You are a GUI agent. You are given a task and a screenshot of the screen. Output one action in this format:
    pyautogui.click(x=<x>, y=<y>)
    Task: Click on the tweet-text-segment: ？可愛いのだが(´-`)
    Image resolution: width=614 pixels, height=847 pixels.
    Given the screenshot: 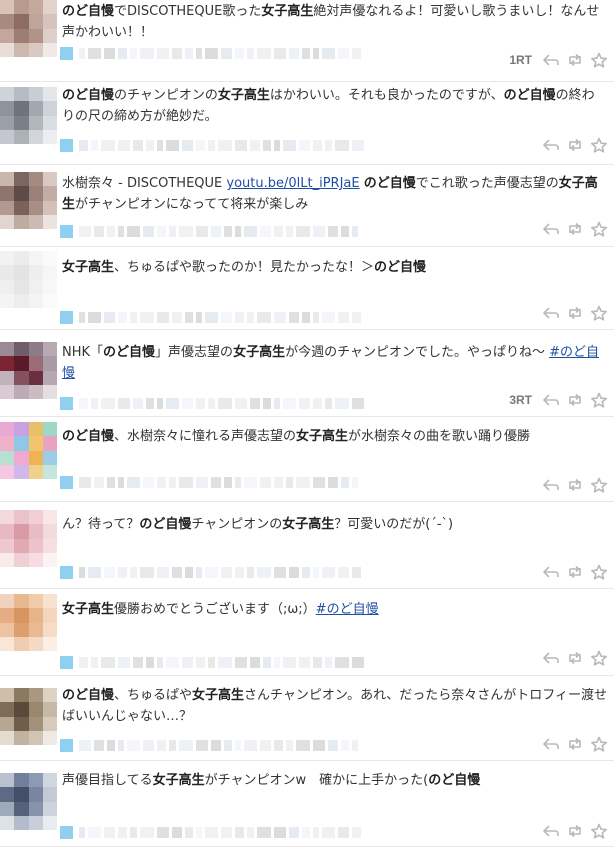 What is the action you would take?
    pyautogui.click(x=394, y=524)
    